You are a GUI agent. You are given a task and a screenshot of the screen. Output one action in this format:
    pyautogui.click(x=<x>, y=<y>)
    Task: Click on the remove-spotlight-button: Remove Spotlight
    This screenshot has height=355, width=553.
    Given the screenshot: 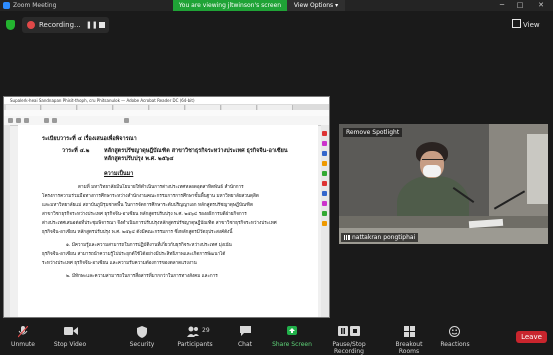 What is the action you would take?
    pyautogui.click(x=373, y=132)
    